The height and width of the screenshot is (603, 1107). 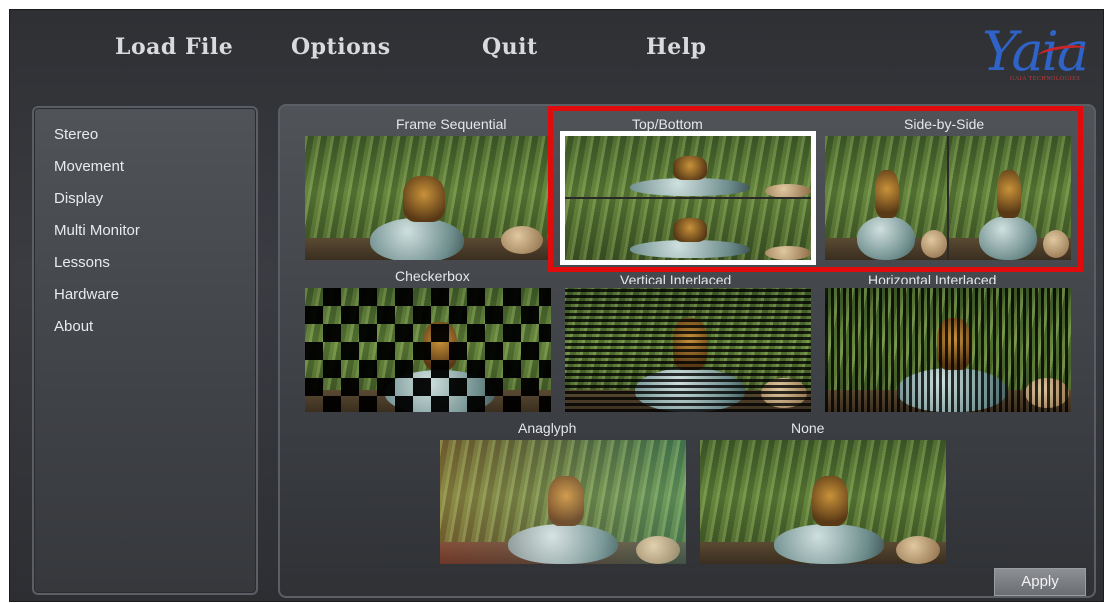 I want to click on mode-thumb-horizontal-interlaced, so click(x=948, y=350).